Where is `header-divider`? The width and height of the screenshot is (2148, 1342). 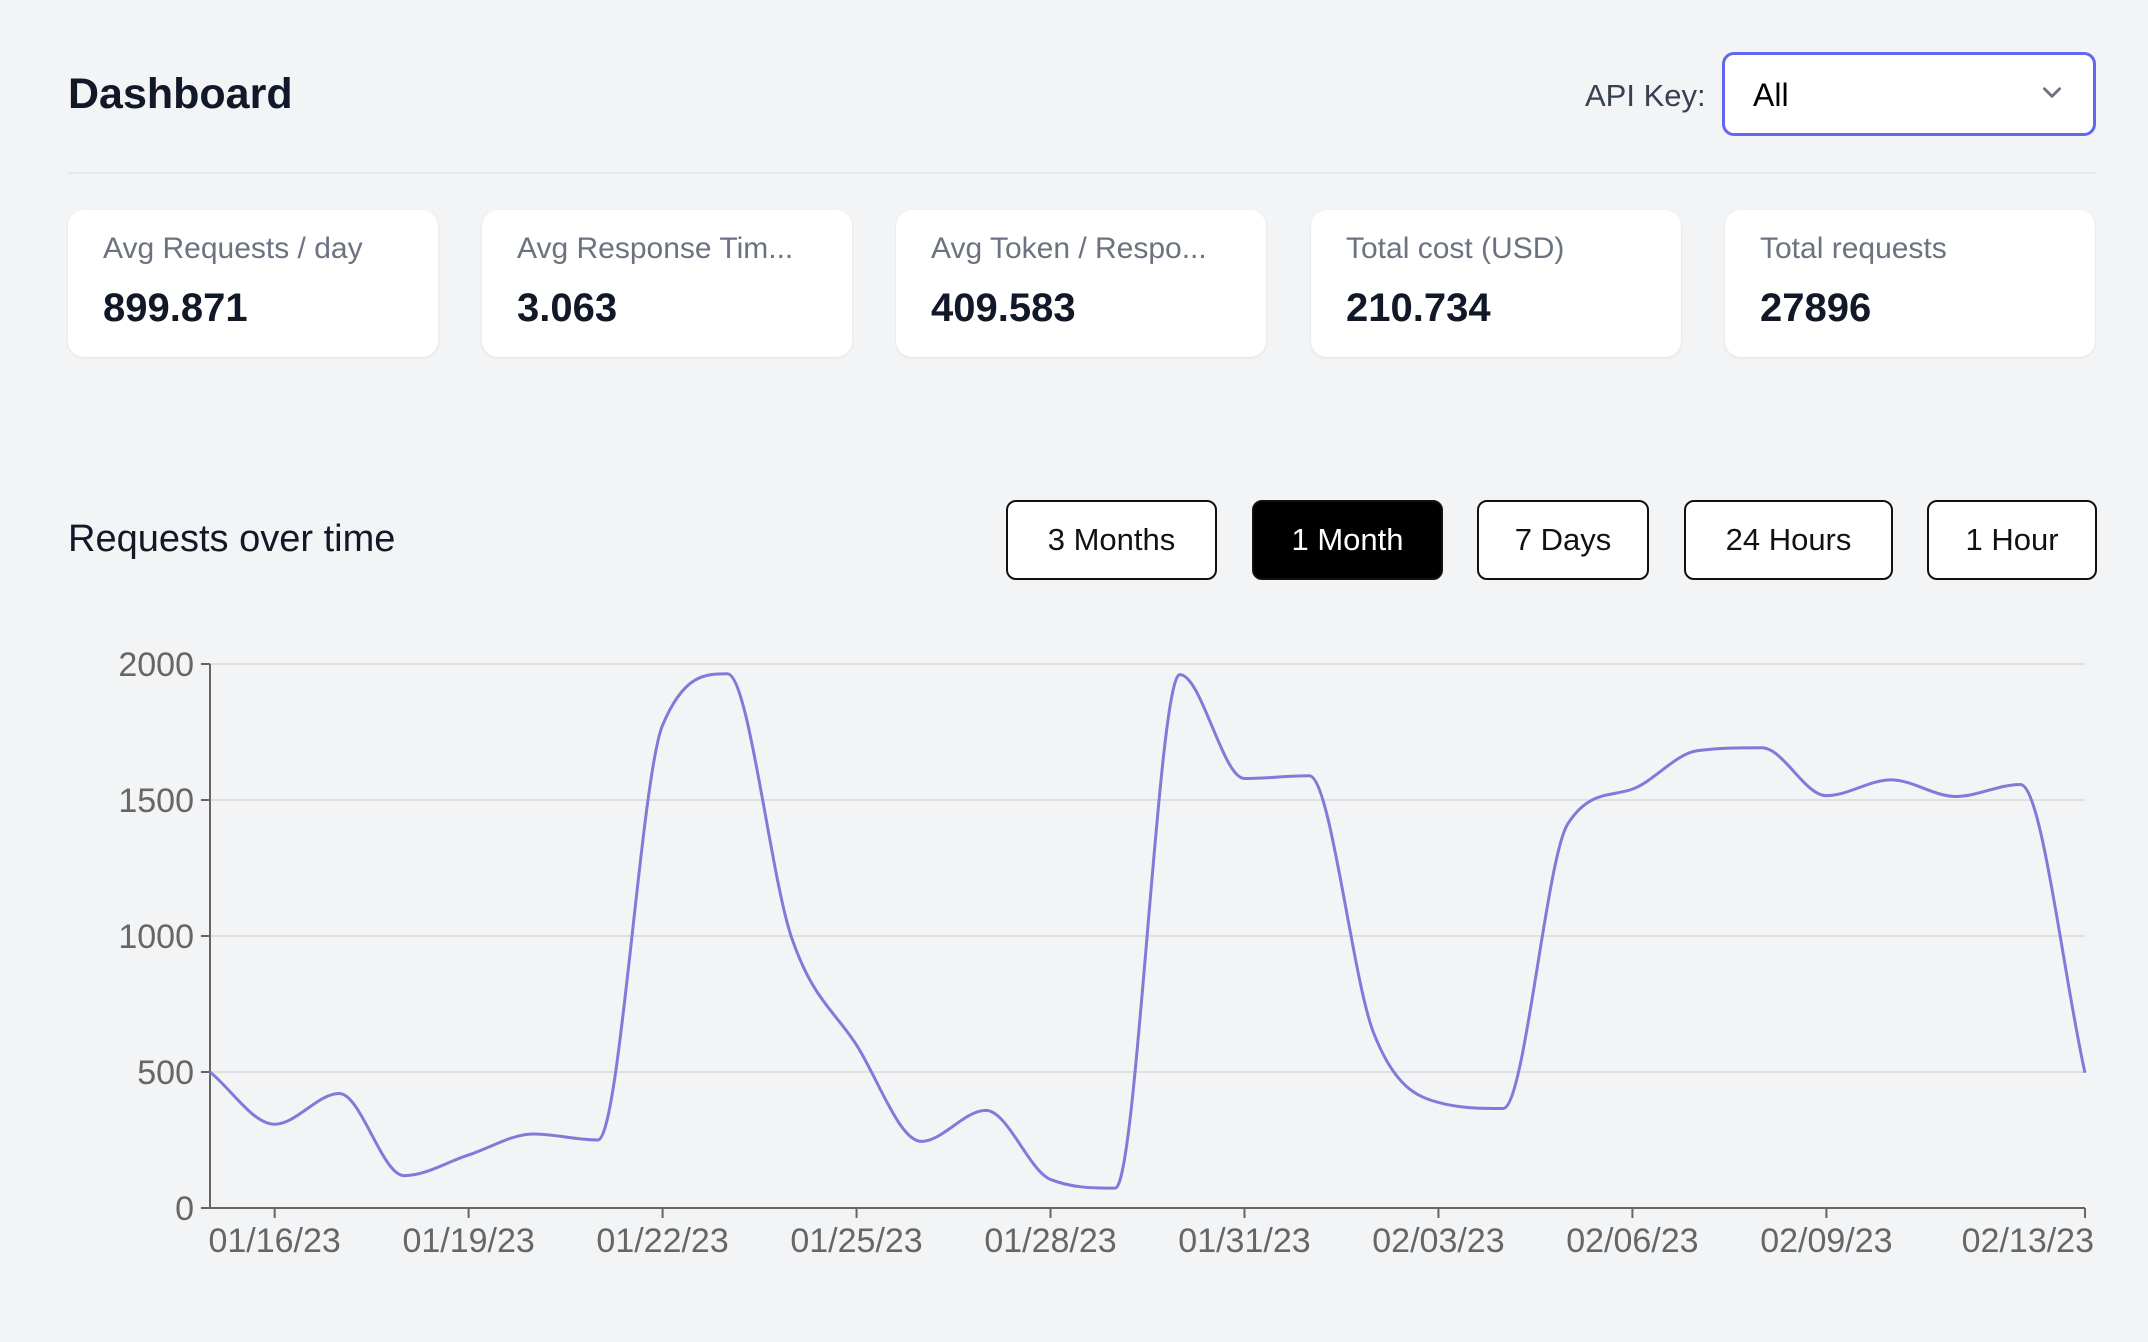
header-divider is located at coordinates (1082, 173).